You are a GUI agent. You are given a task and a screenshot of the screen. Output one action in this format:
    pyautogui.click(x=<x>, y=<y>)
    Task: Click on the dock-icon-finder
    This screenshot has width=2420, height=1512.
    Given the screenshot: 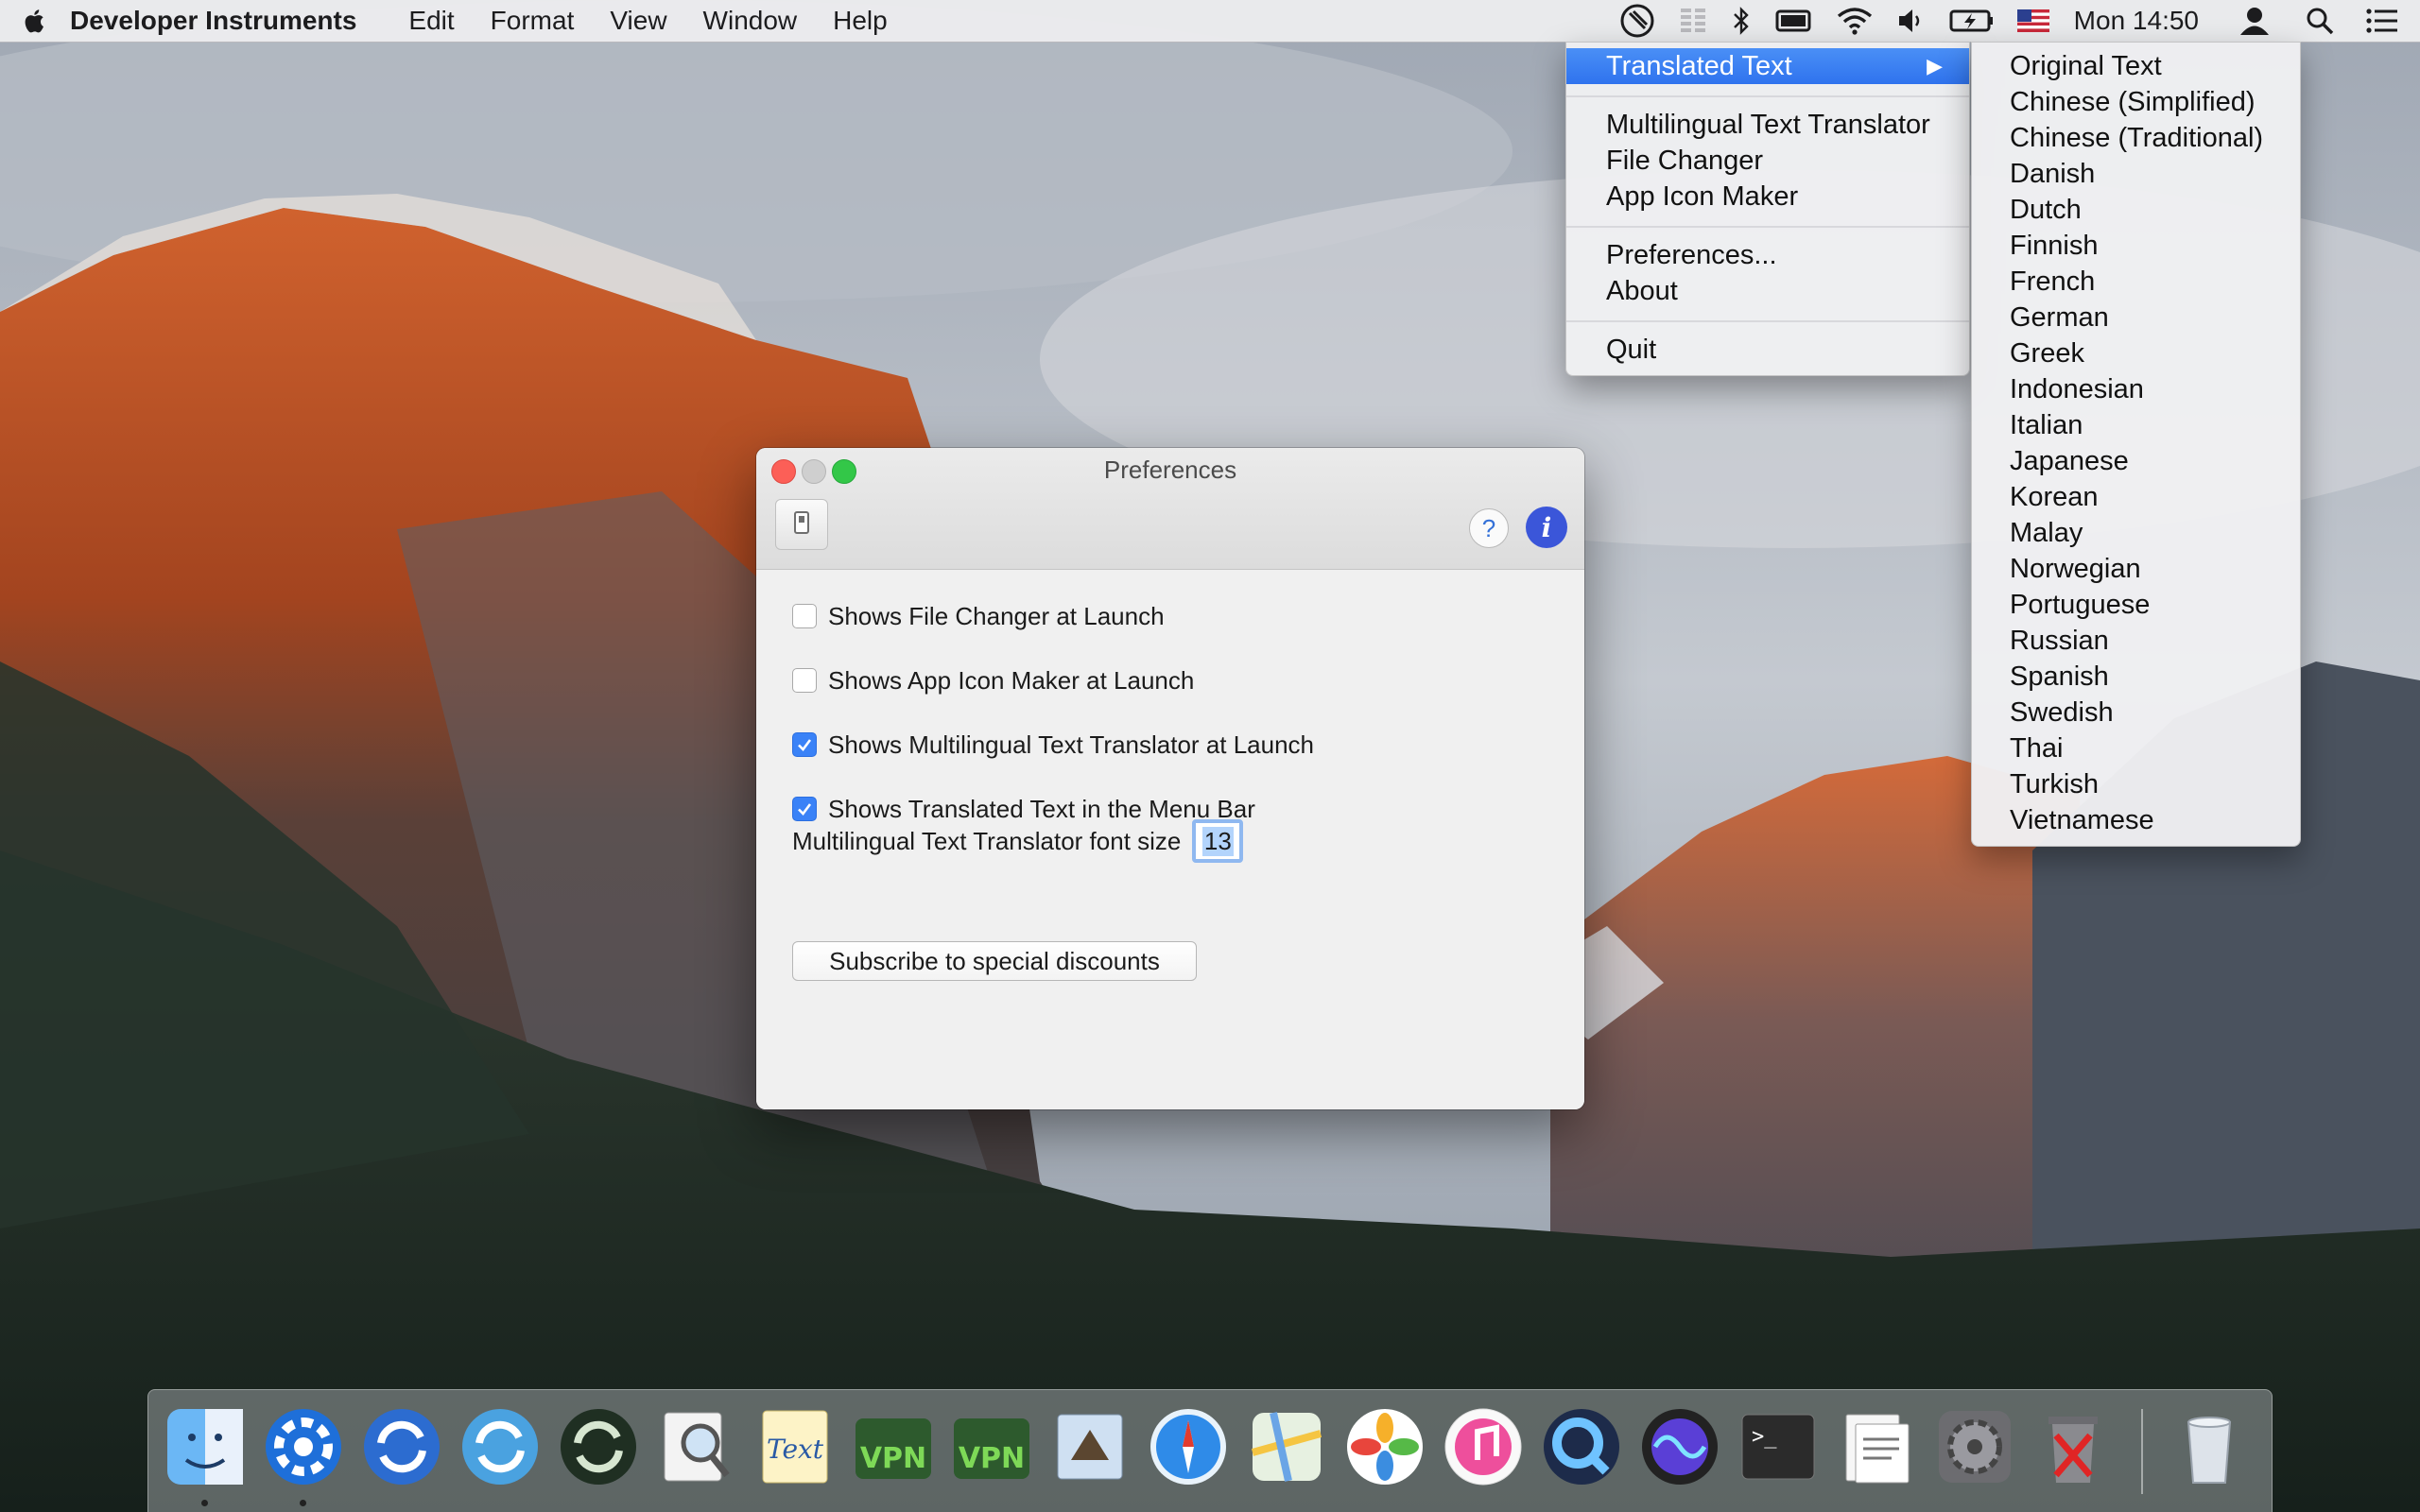 What is the action you would take?
    pyautogui.click(x=205, y=1446)
    